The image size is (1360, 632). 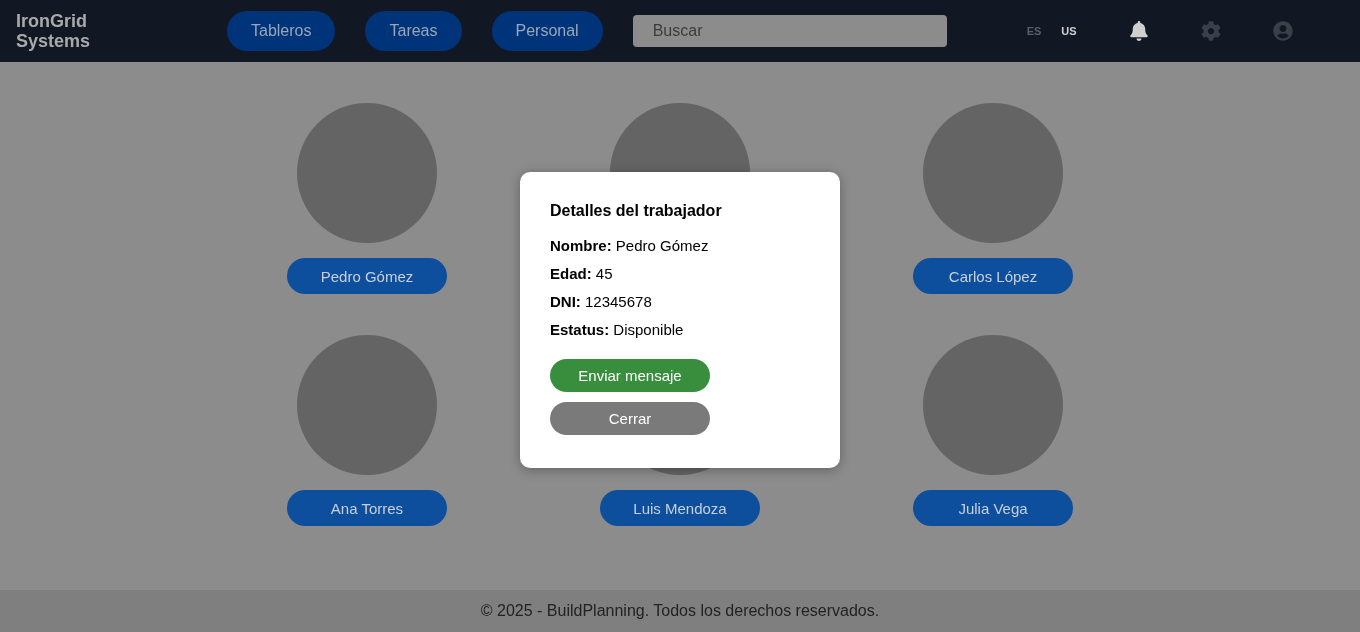 I want to click on language-option: US, so click(x=1069, y=31).